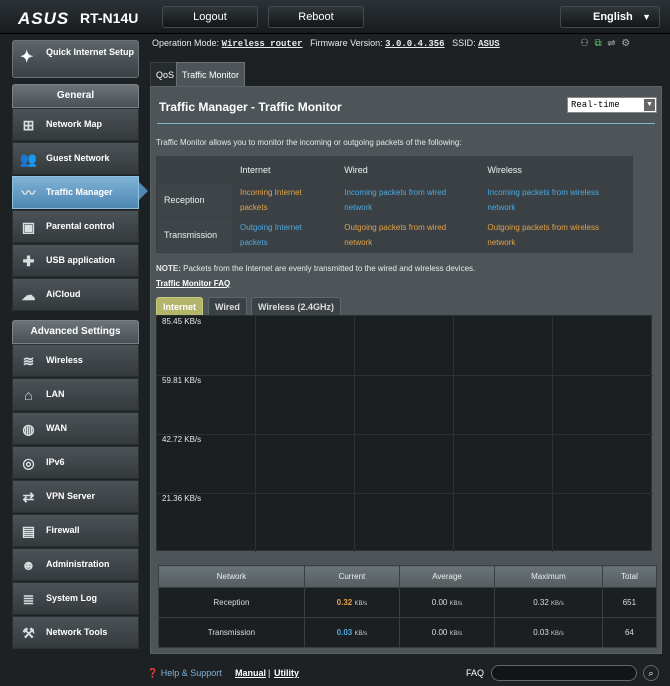 The width and height of the screenshot is (670, 686). I want to click on average-value: 0.00 KB/s, so click(447, 602).